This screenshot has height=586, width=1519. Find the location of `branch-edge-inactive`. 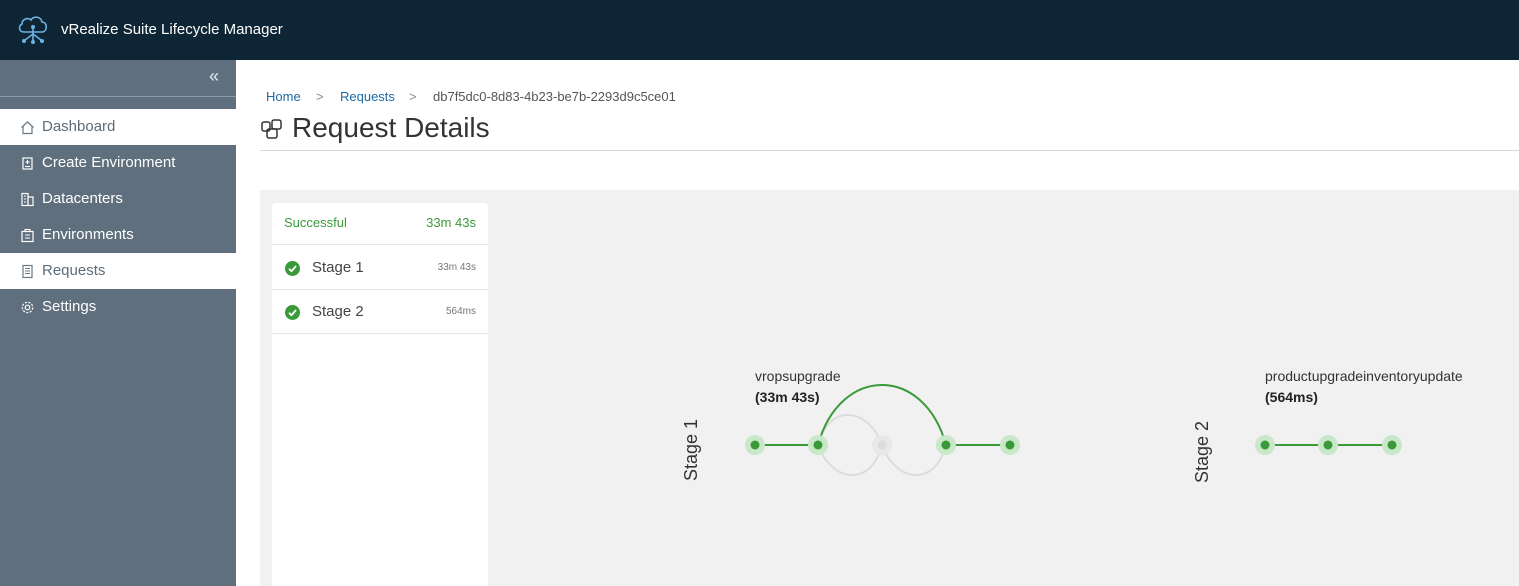

branch-edge-inactive is located at coordinates (850, 460).